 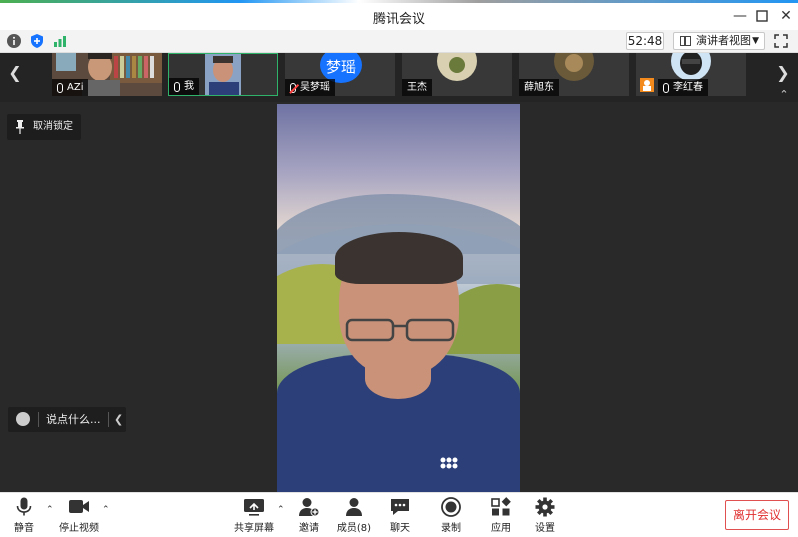 I want to click on chat-input: 说点什么... ❮, so click(x=67, y=419).